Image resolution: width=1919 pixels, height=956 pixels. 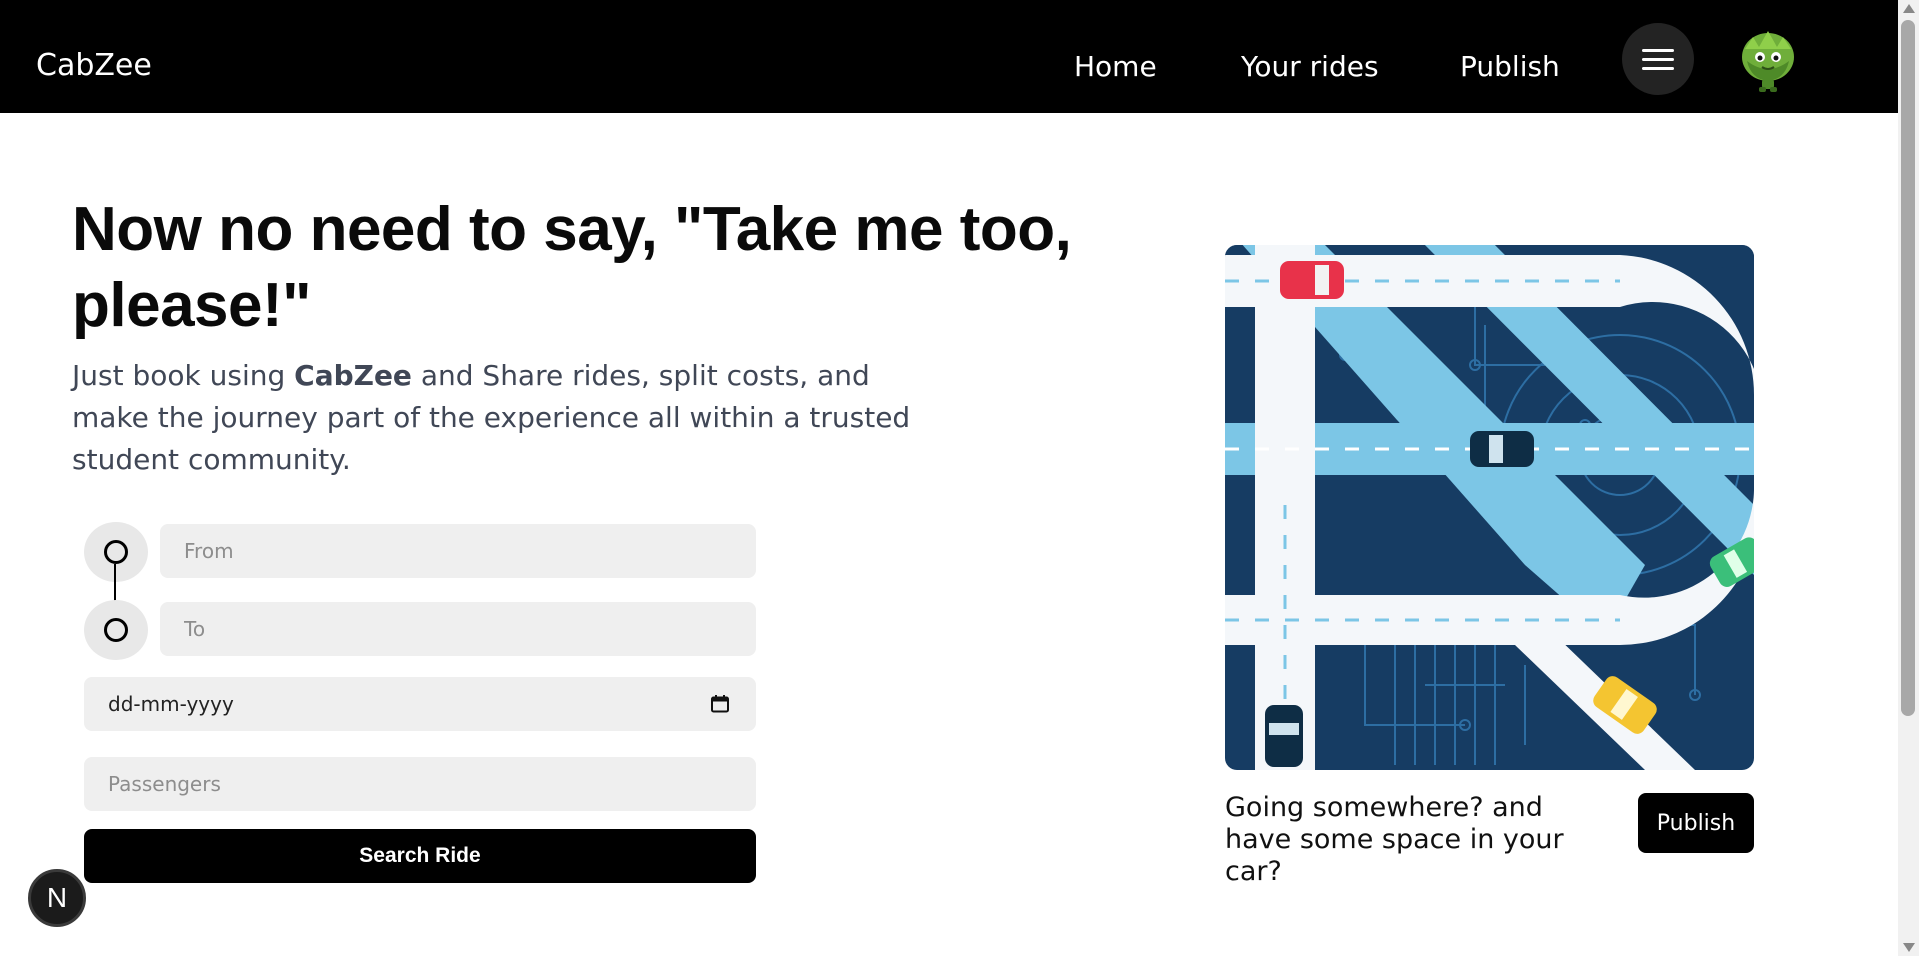 I want to click on location-to-icon, so click(x=116, y=630).